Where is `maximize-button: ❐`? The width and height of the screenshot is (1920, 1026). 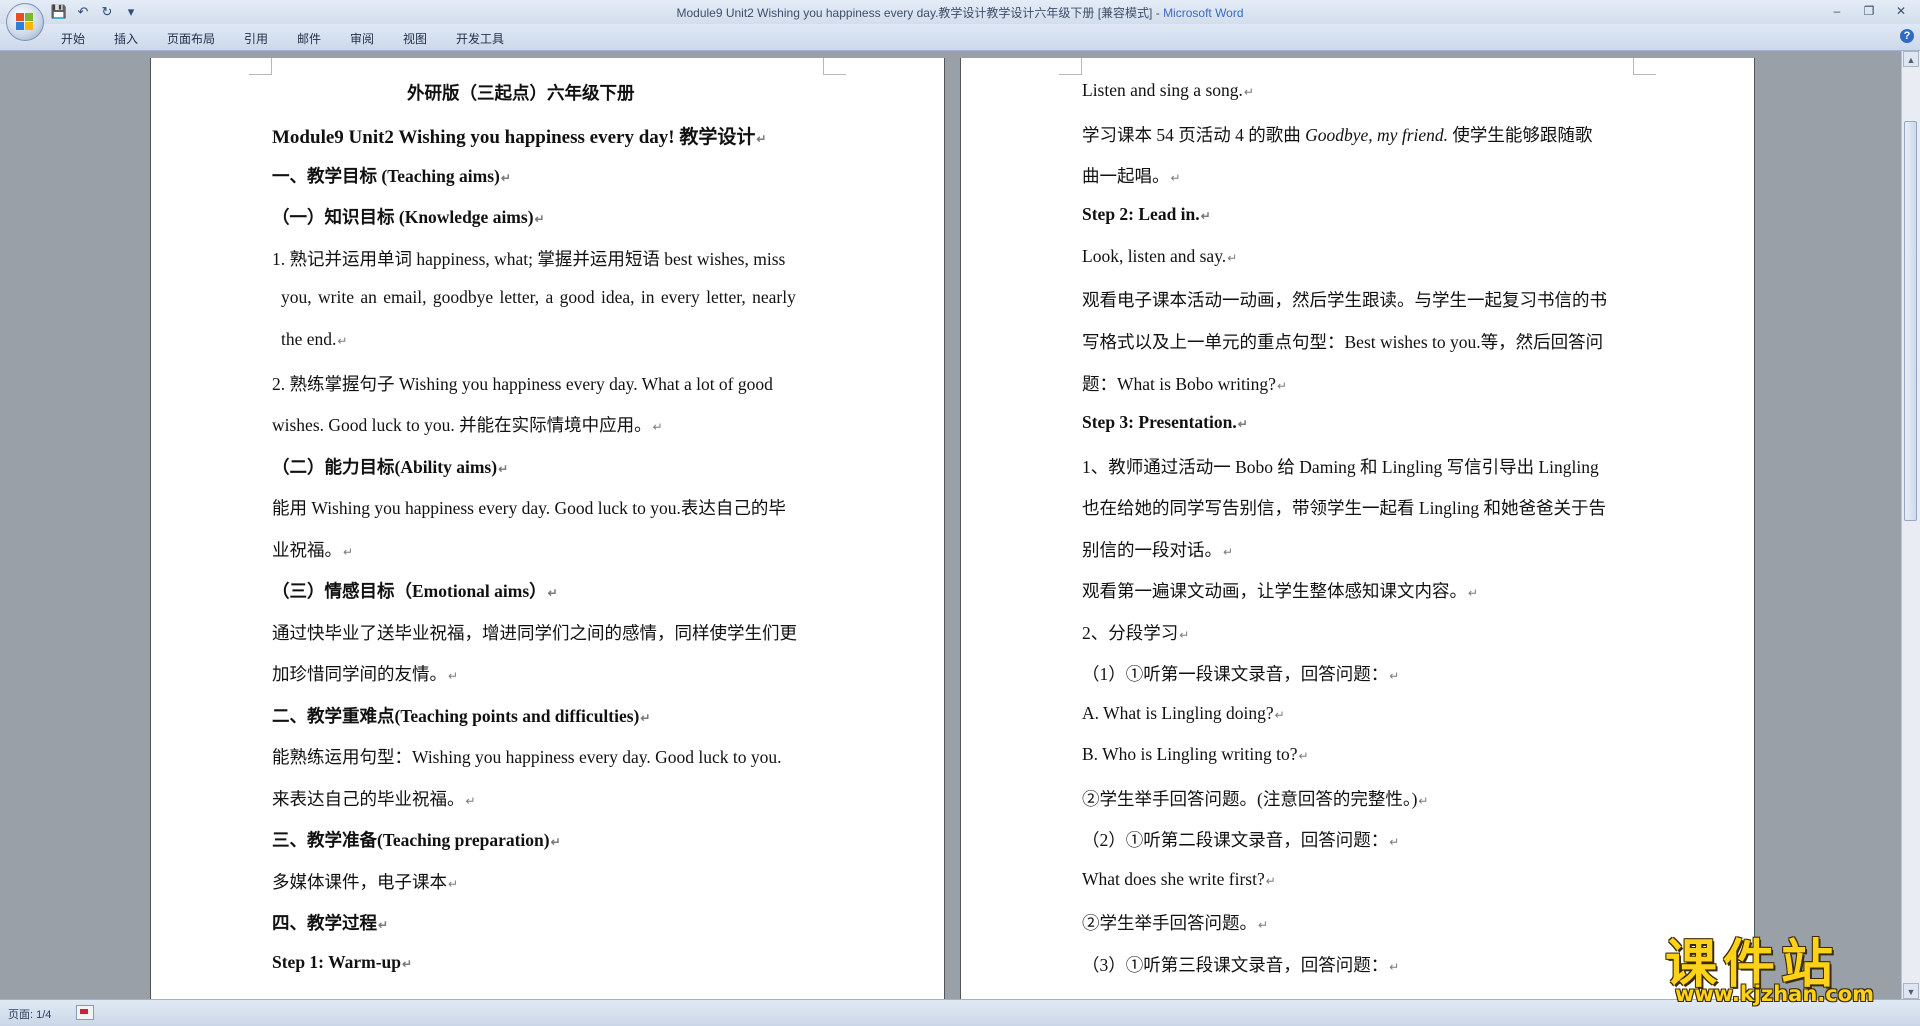 maximize-button: ❐ is located at coordinates (1869, 11).